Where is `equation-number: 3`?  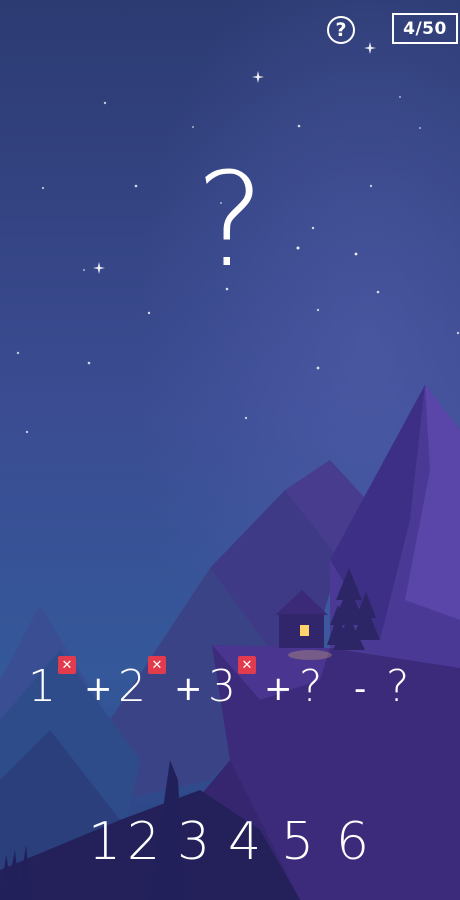
equation-number: 3 is located at coordinates (222, 686).